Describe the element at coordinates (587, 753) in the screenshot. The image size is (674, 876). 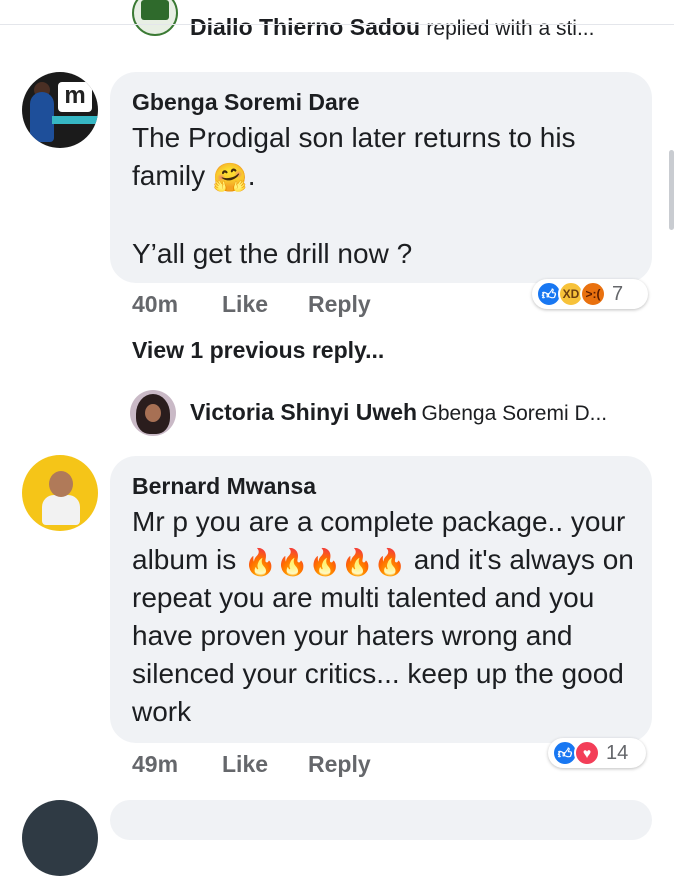
I see `love-icon: ♥` at that location.